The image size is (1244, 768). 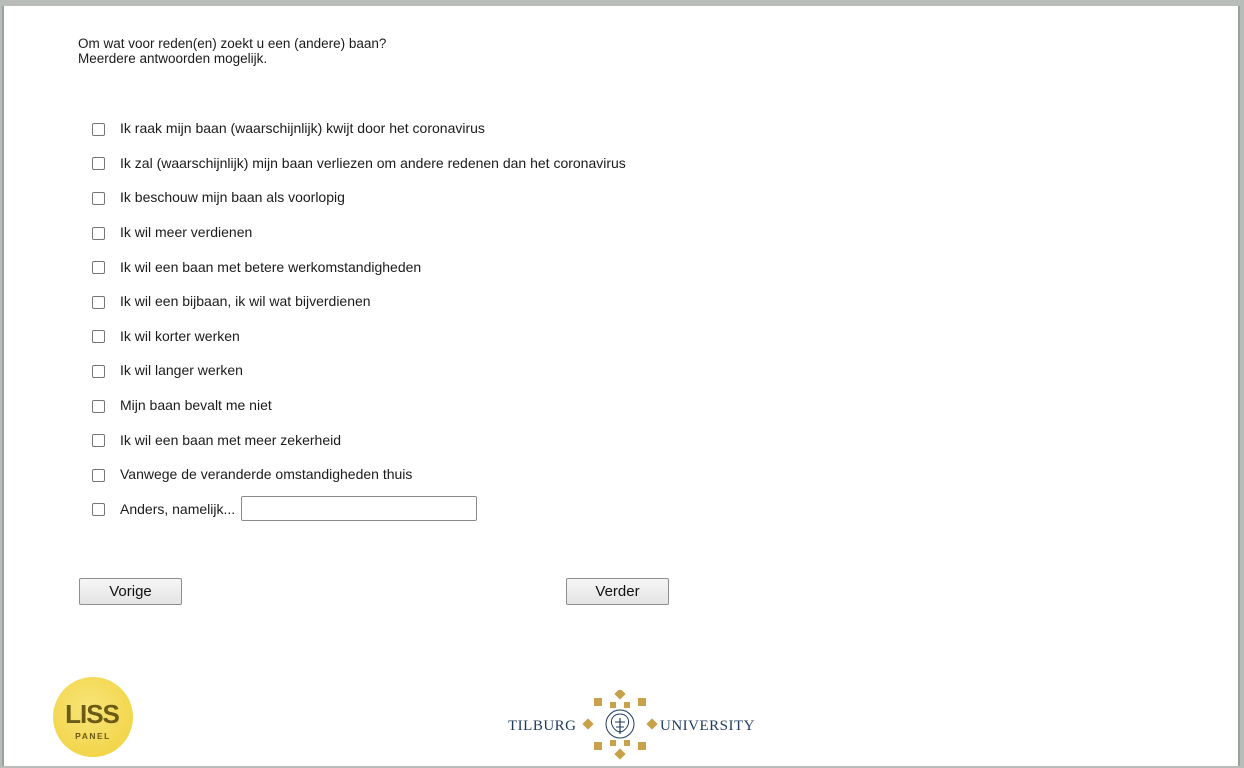 What do you see at coordinates (358, 405) in the screenshot?
I see `option-row: Mijn baan bevalt me niet` at bounding box center [358, 405].